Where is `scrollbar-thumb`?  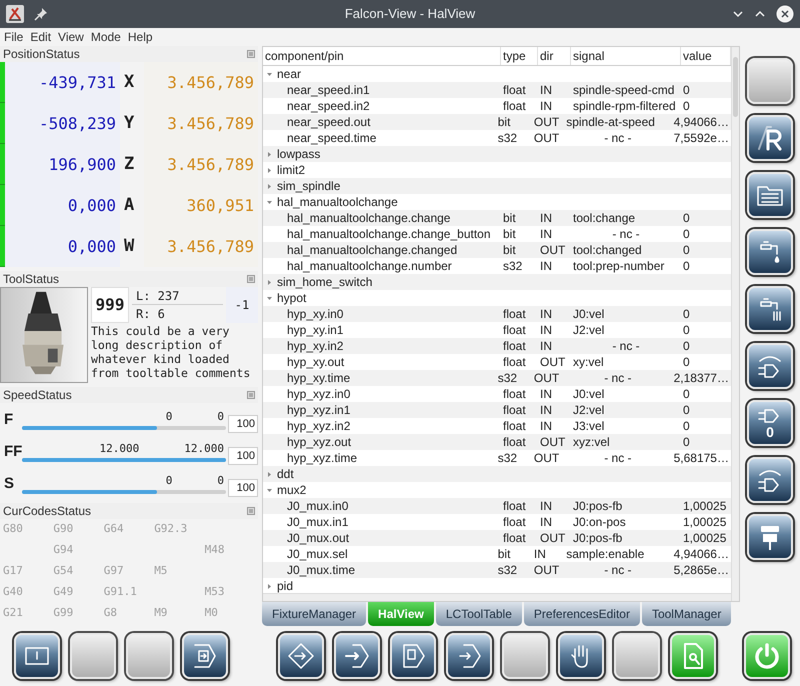 scrollbar-thumb is located at coordinates (735, 87).